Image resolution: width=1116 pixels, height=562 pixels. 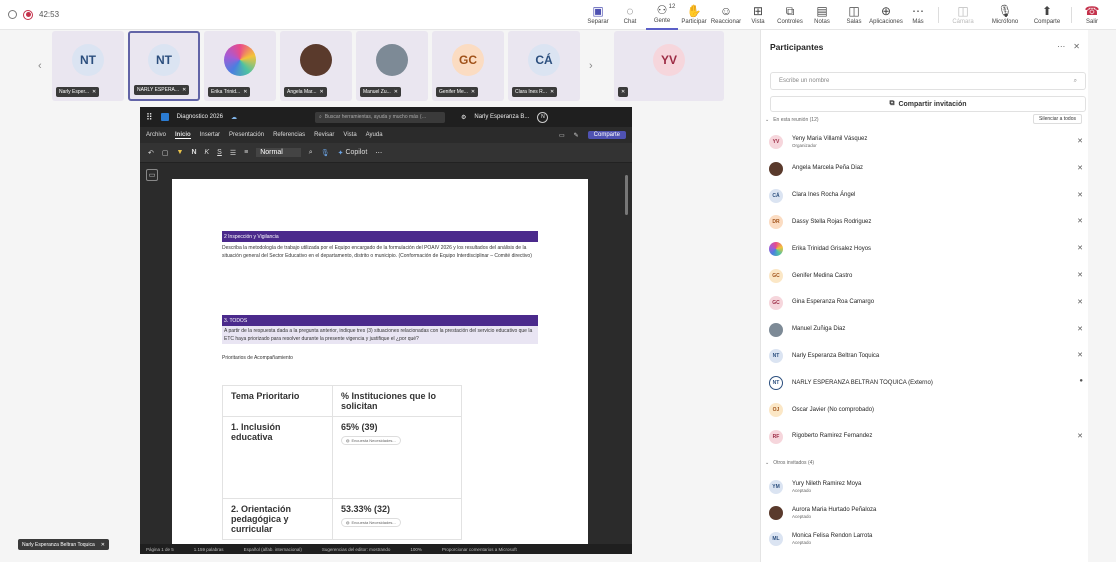 What do you see at coordinates (165, 153) in the screenshot?
I see `clipboard-icon: ▢` at bounding box center [165, 153].